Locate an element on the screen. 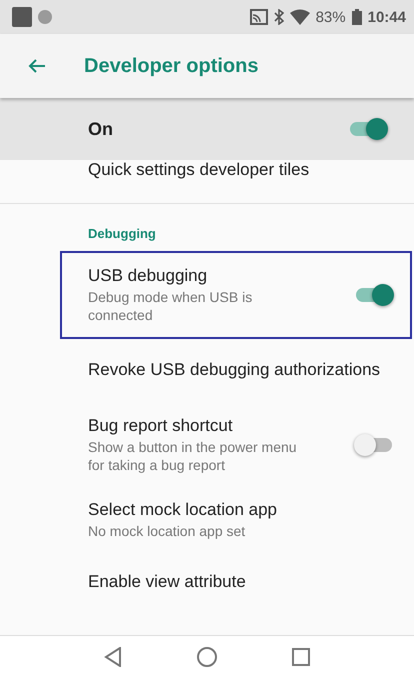 The width and height of the screenshot is (414, 678). setting-summary: Debug mode when USB is connected is located at coordinates (171, 306).